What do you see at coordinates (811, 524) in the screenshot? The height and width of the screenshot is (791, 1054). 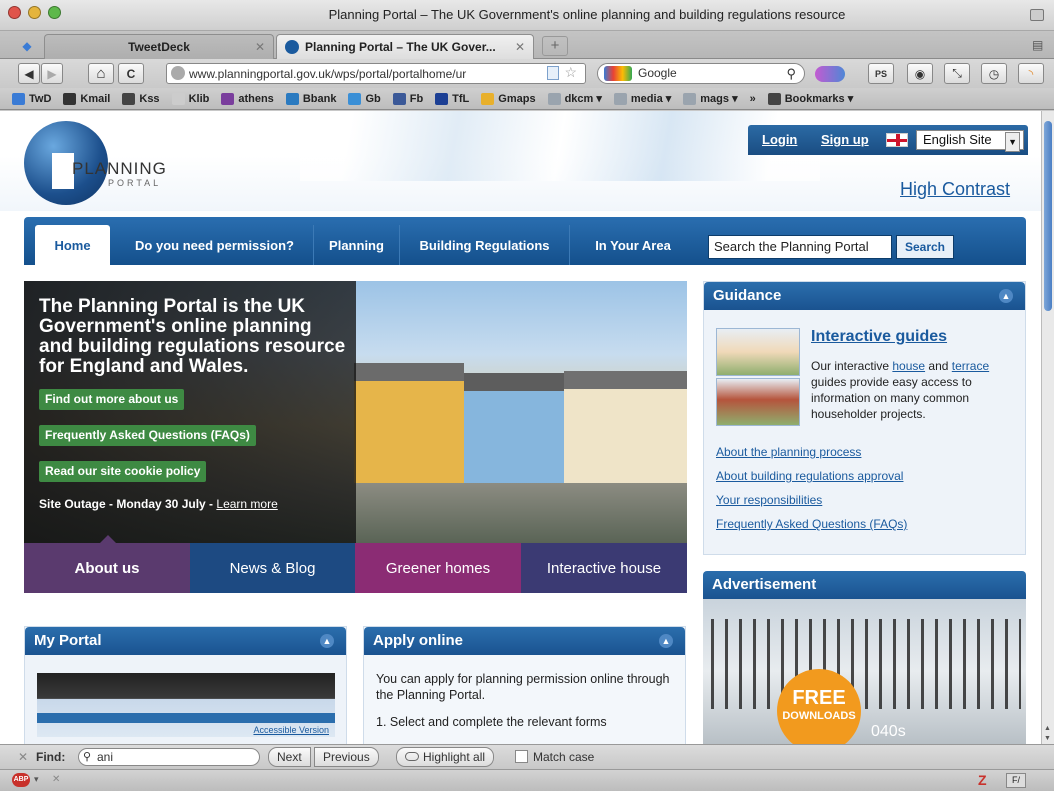 I see `faqs-link: Frequently Asked Questions (FAQs)` at bounding box center [811, 524].